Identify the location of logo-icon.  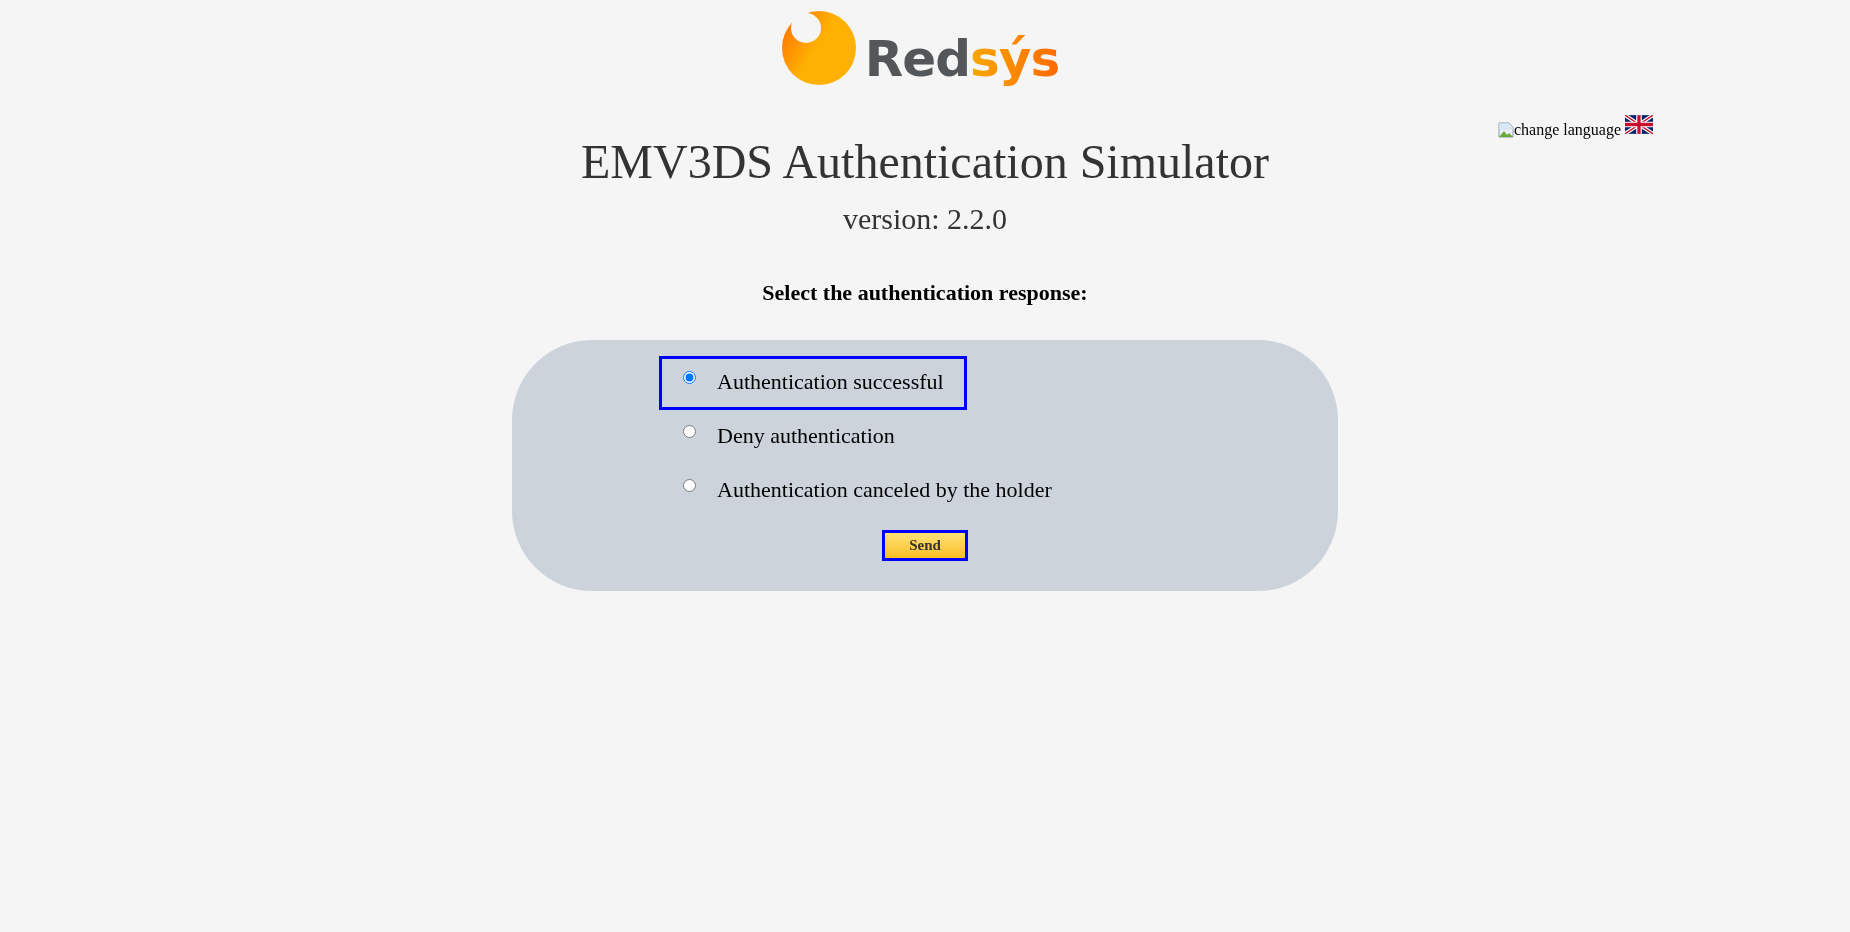
(818, 48).